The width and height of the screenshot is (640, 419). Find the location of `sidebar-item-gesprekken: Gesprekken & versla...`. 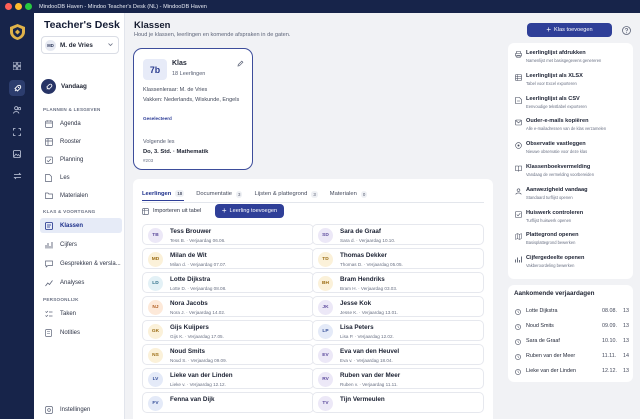

sidebar-item-gesprekken: Gesprekken & versla... is located at coordinates (81, 263).